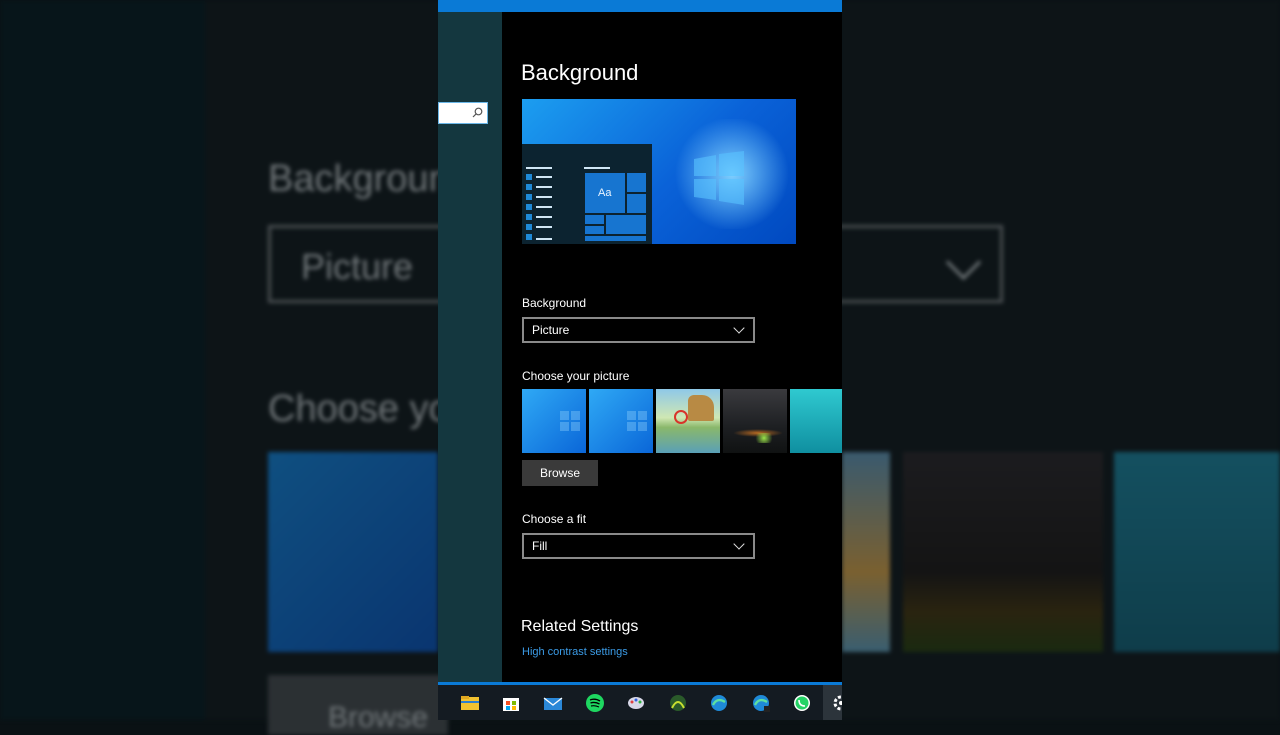 This screenshot has width=1280, height=735. I want to click on page-title: Background, so click(580, 72).